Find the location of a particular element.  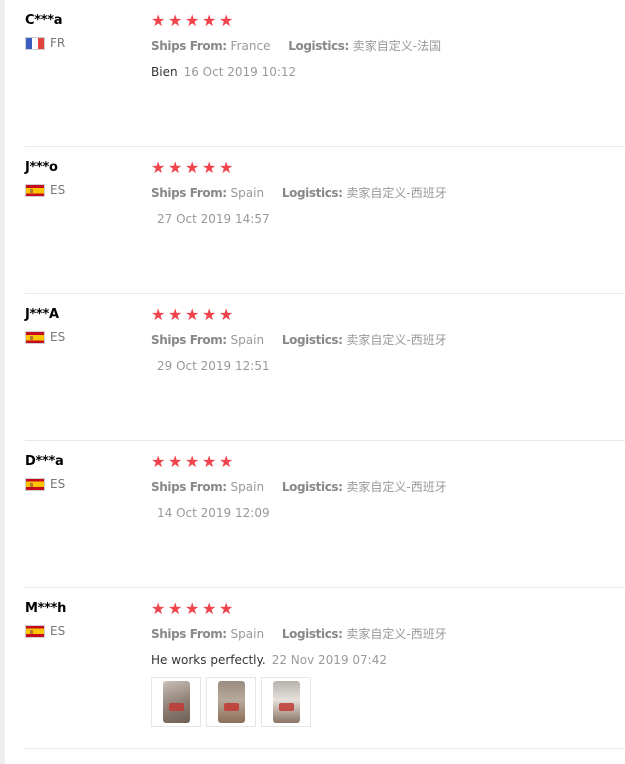

review-photos is located at coordinates (386, 702).